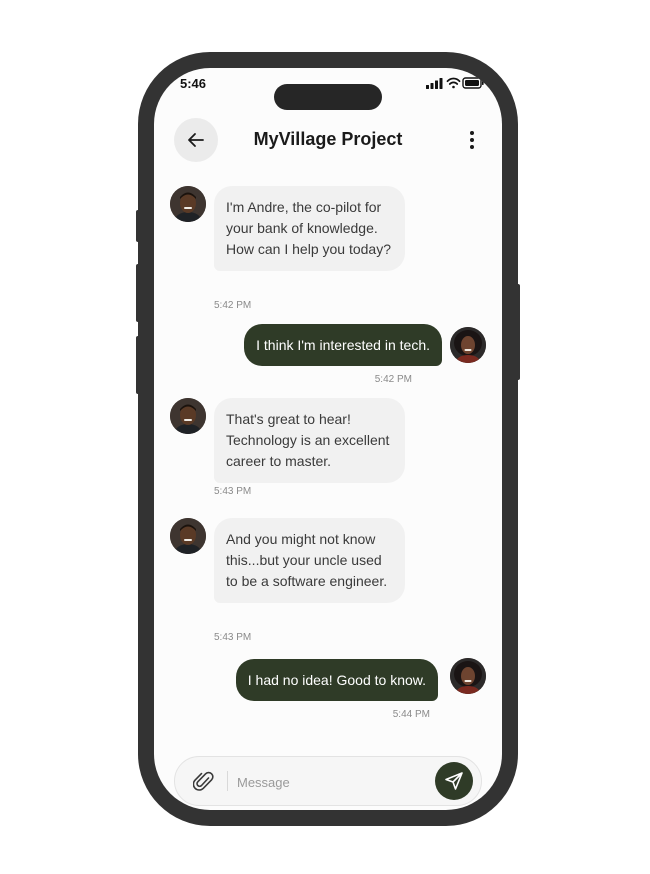 The width and height of the screenshot is (650, 874). I want to click on wifi-icon, so click(453, 83).